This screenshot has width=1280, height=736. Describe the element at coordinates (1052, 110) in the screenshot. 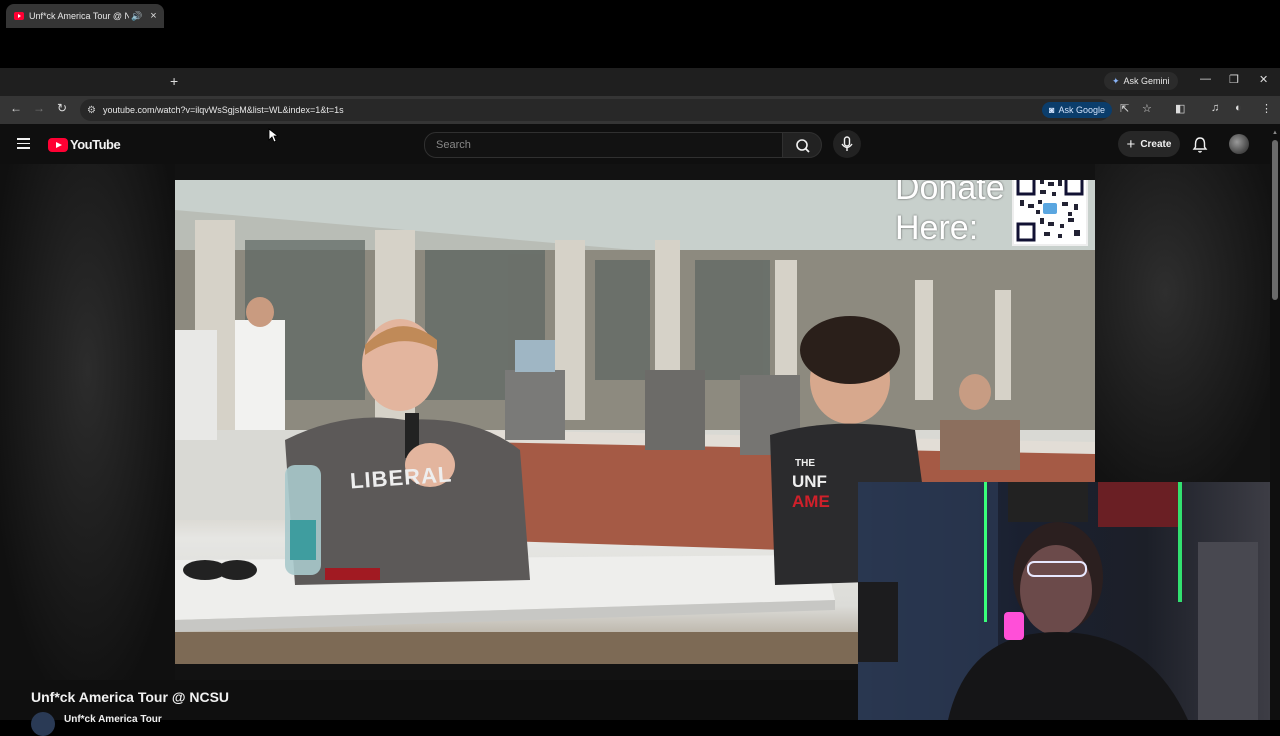

I see `google-lens-icon: ◙` at that location.